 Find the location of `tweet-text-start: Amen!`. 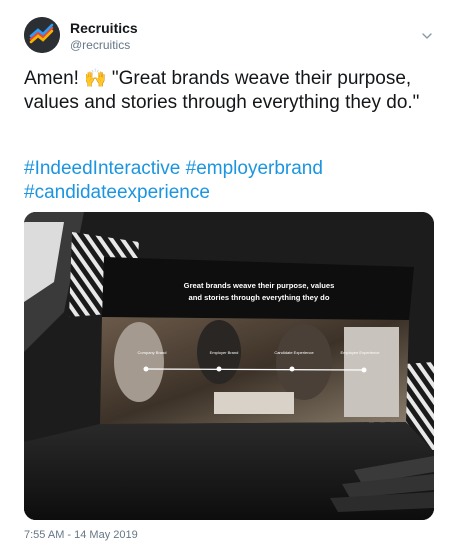

tweet-text-start: Amen! is located at coordinates (54, 78).